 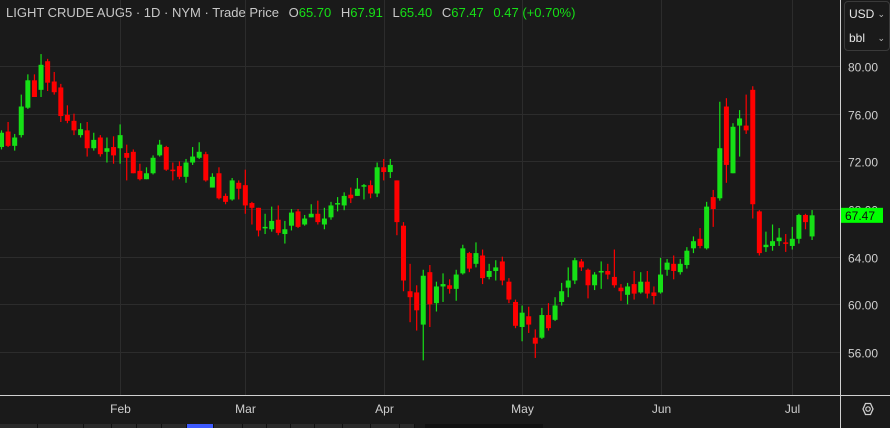 What do you see at coordinates (455, 409) in the screenshot?
I see `time-axis: Feb Mar Apr May Jun Jul` at bounding box center [455, 409].